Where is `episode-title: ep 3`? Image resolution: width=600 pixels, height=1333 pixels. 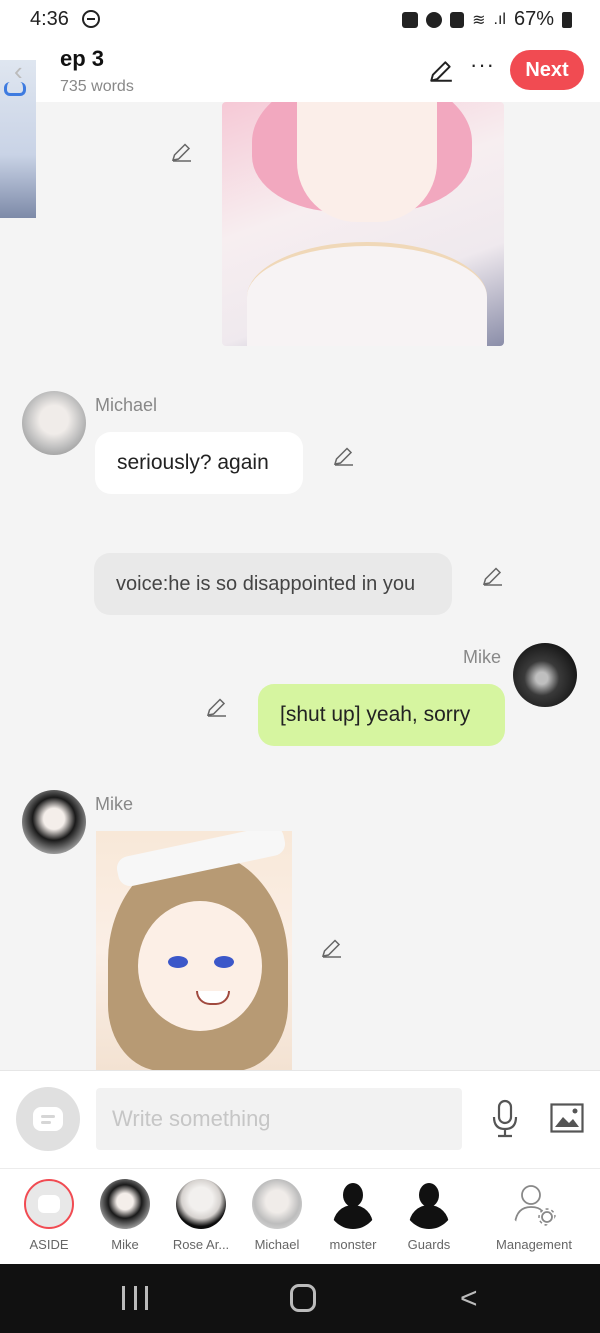
episode-title: ep 3 is located at coordinates (82, 58).